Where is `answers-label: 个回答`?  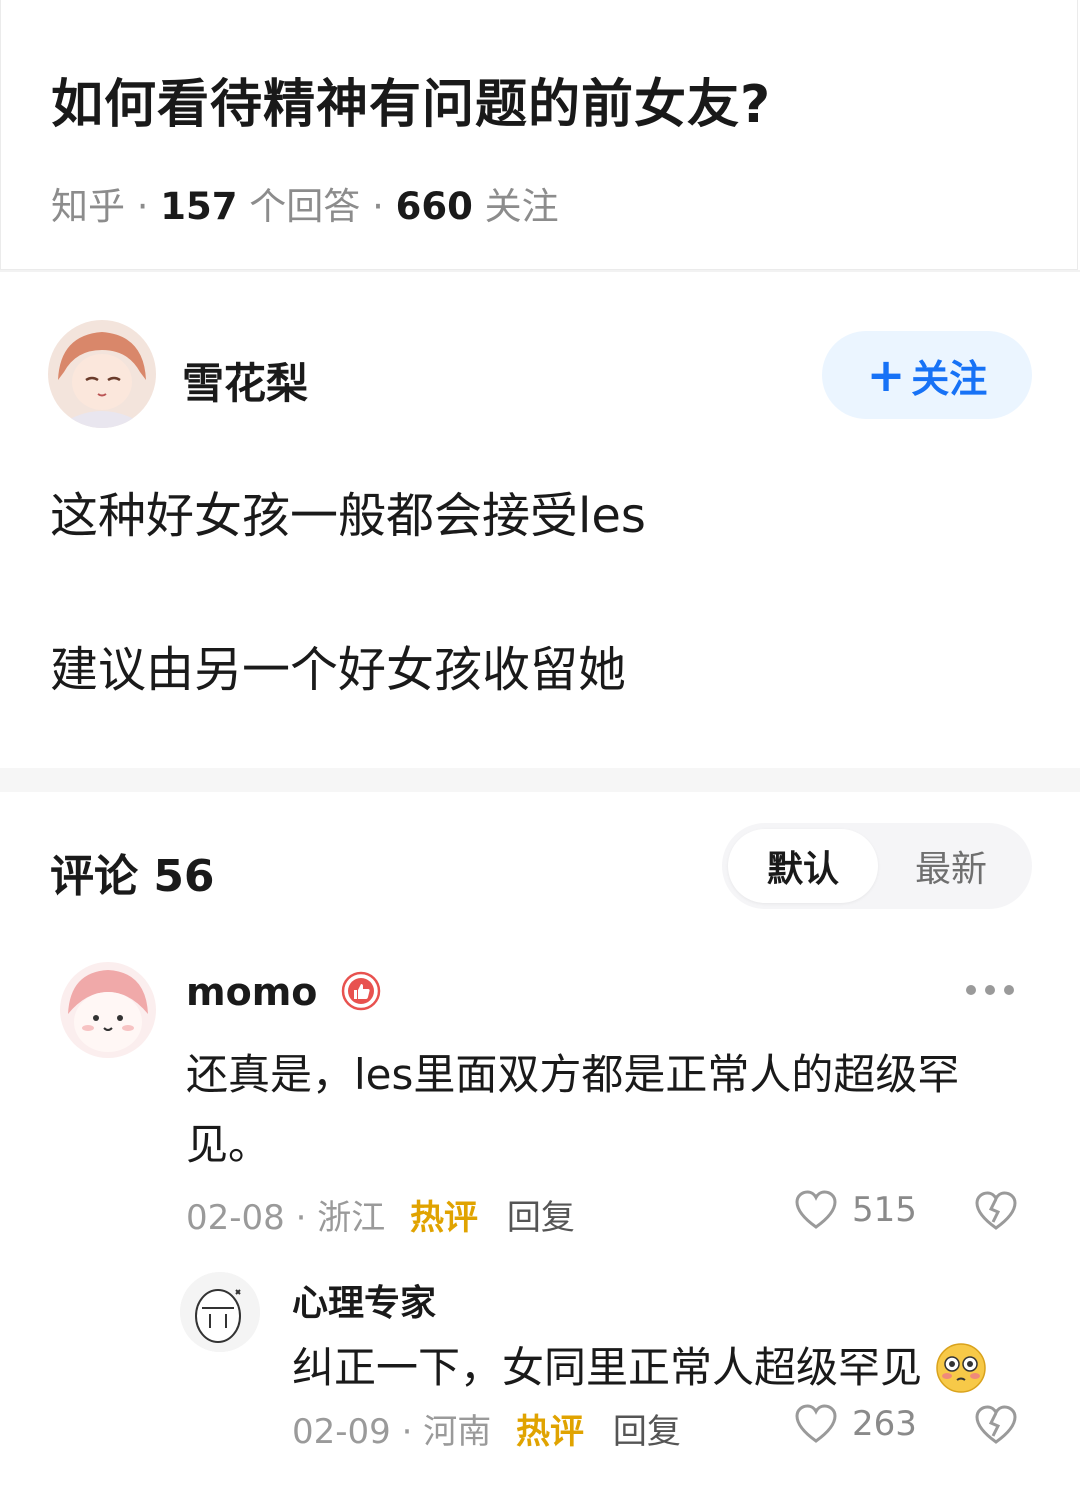 answers-label: 个回答 is located at coordinates (305, 206).